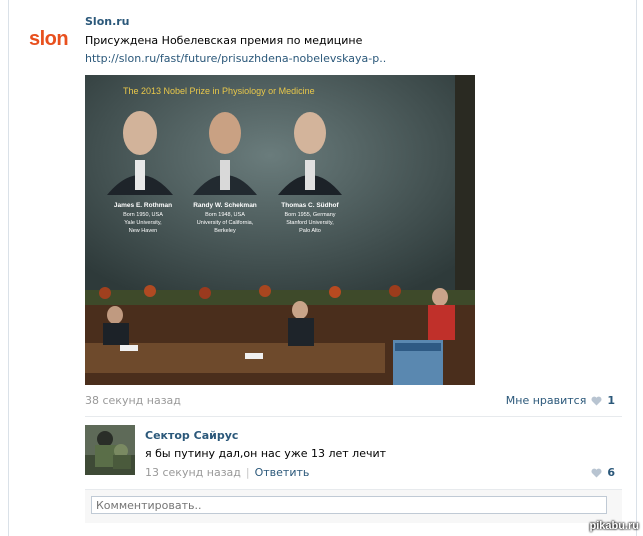 The image size is (643, 536). What do you see at coordinates (225, 231) in the screenshot?
I see `laureate-2-info3: Berkeley` at bounding box center [225, 231].